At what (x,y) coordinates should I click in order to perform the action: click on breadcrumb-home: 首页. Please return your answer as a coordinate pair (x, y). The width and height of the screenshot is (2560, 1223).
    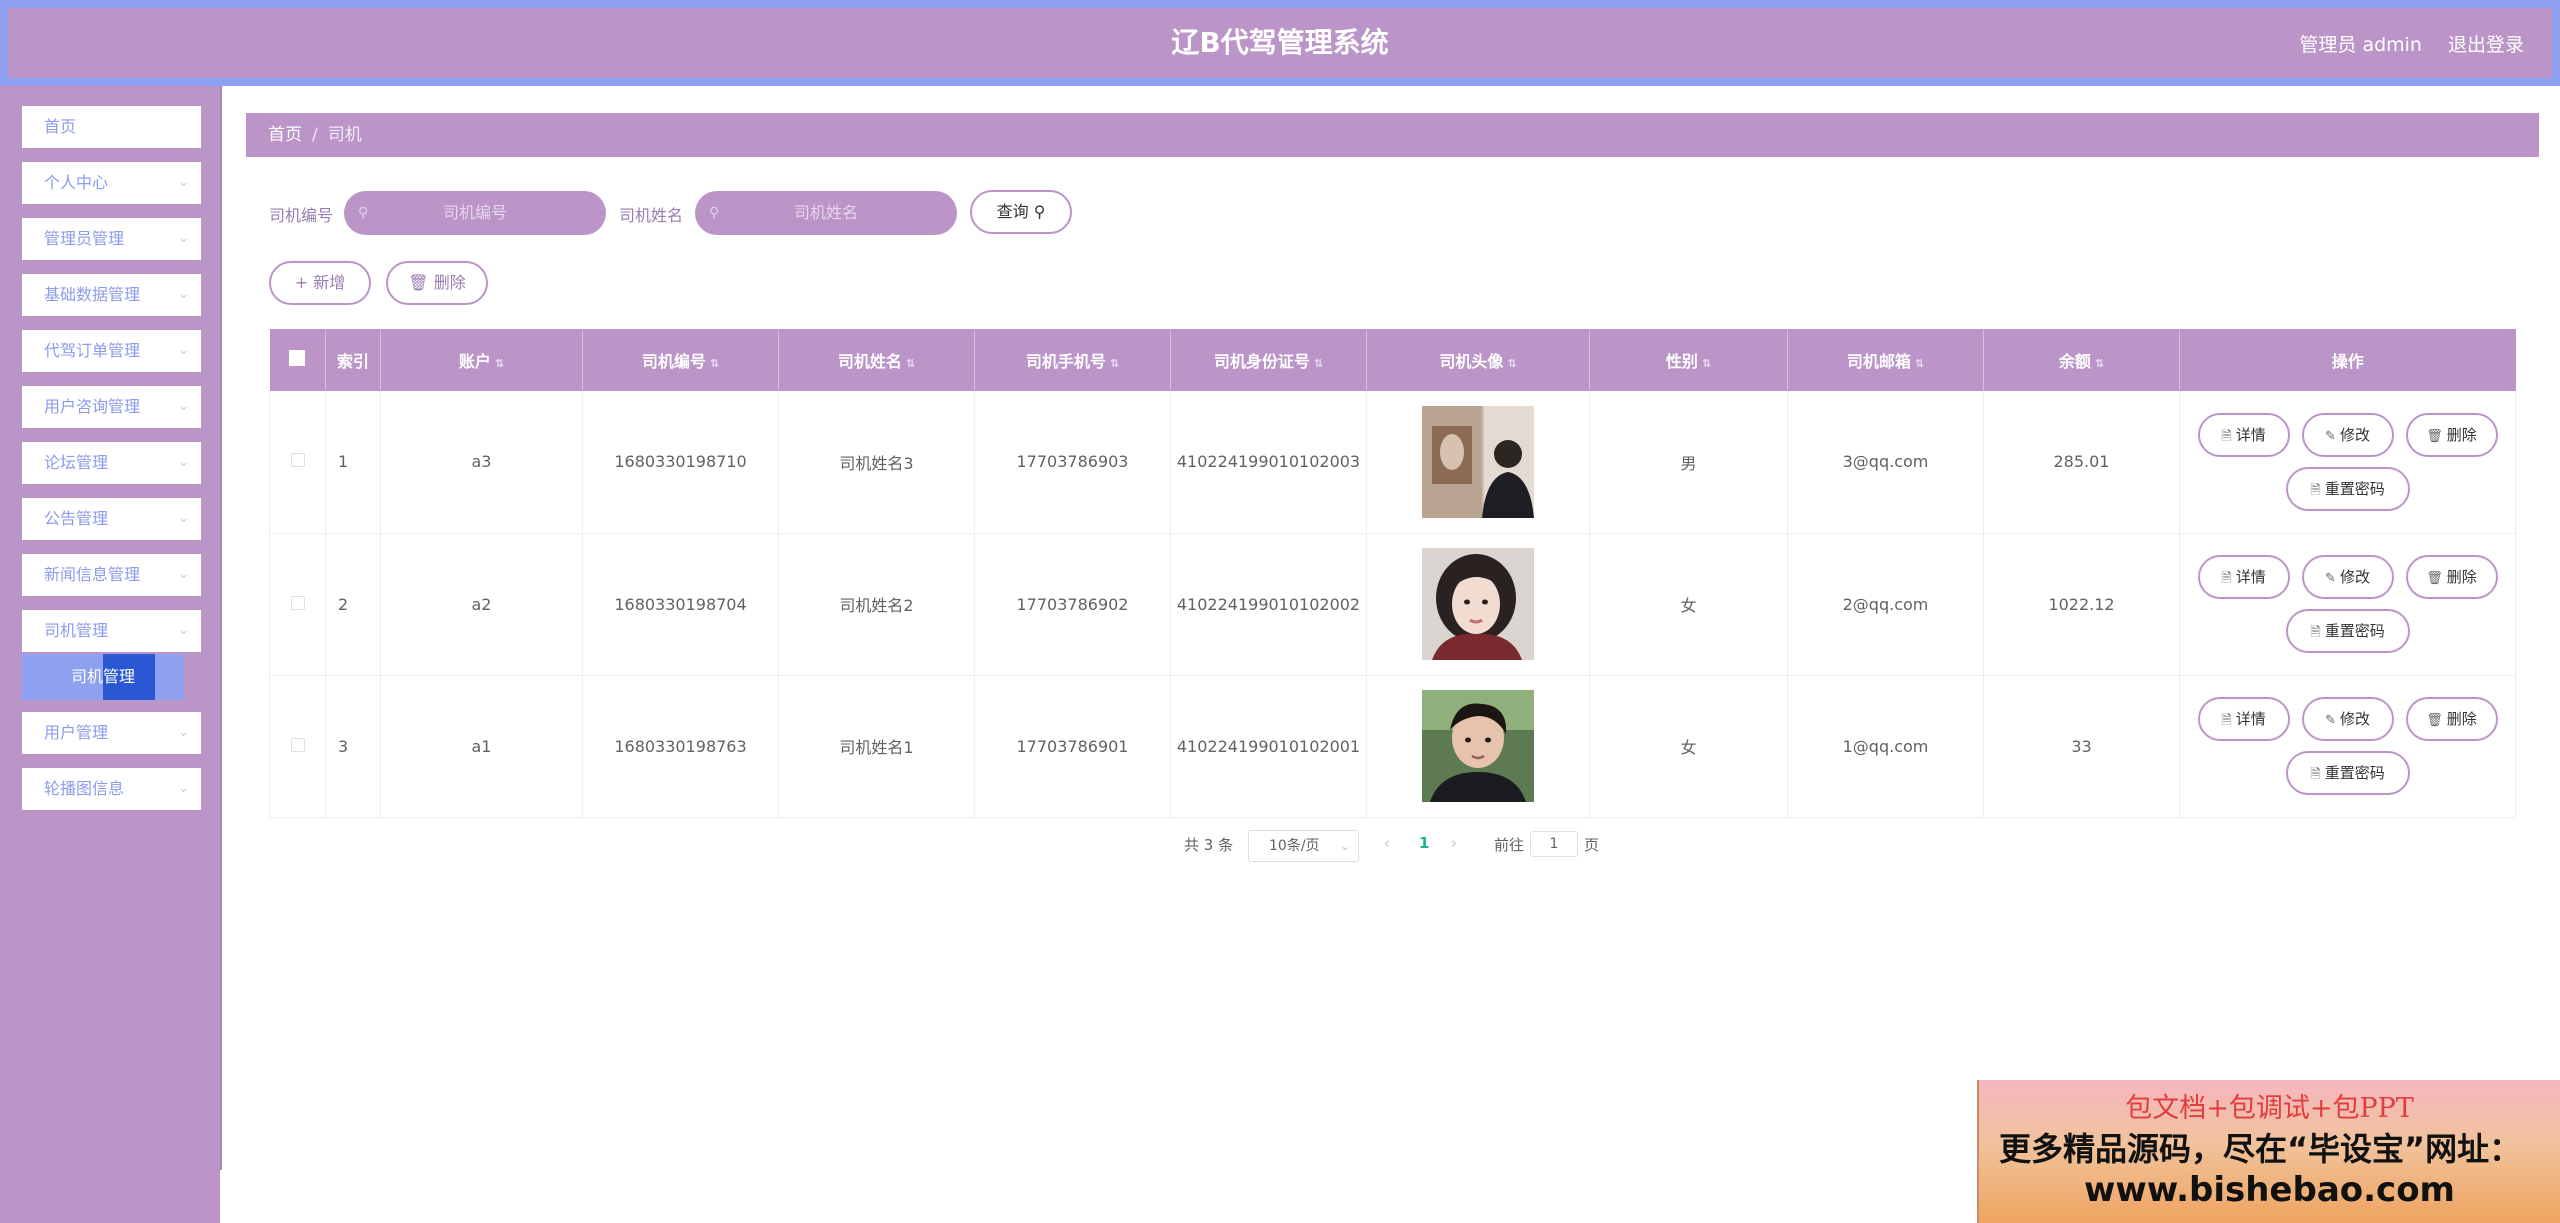
    Looking at the image, I should click on (285, 135).